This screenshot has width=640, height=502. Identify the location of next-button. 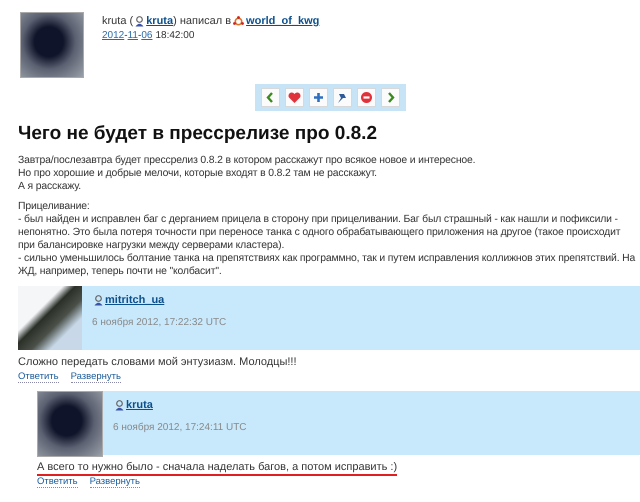
(390, 97).